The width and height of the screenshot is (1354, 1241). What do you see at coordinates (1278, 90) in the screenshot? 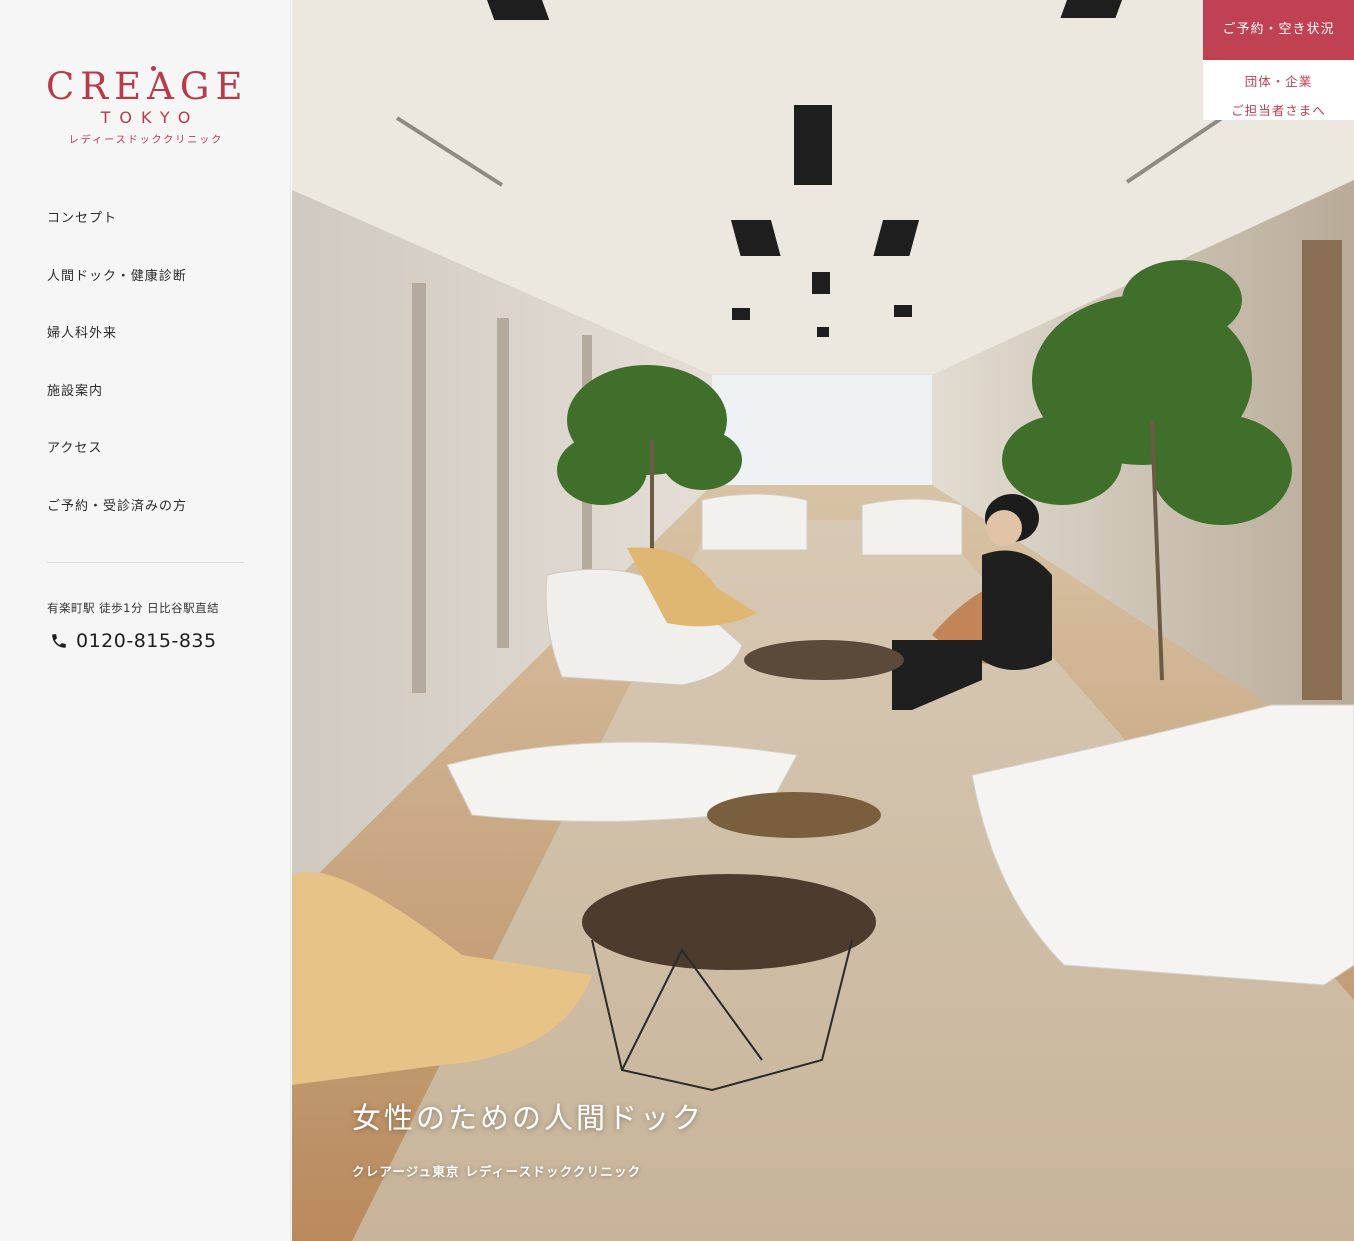
I see `corporate-button: 団体・企業 ご担当者さまへ` at bounding box center [1278, 90].